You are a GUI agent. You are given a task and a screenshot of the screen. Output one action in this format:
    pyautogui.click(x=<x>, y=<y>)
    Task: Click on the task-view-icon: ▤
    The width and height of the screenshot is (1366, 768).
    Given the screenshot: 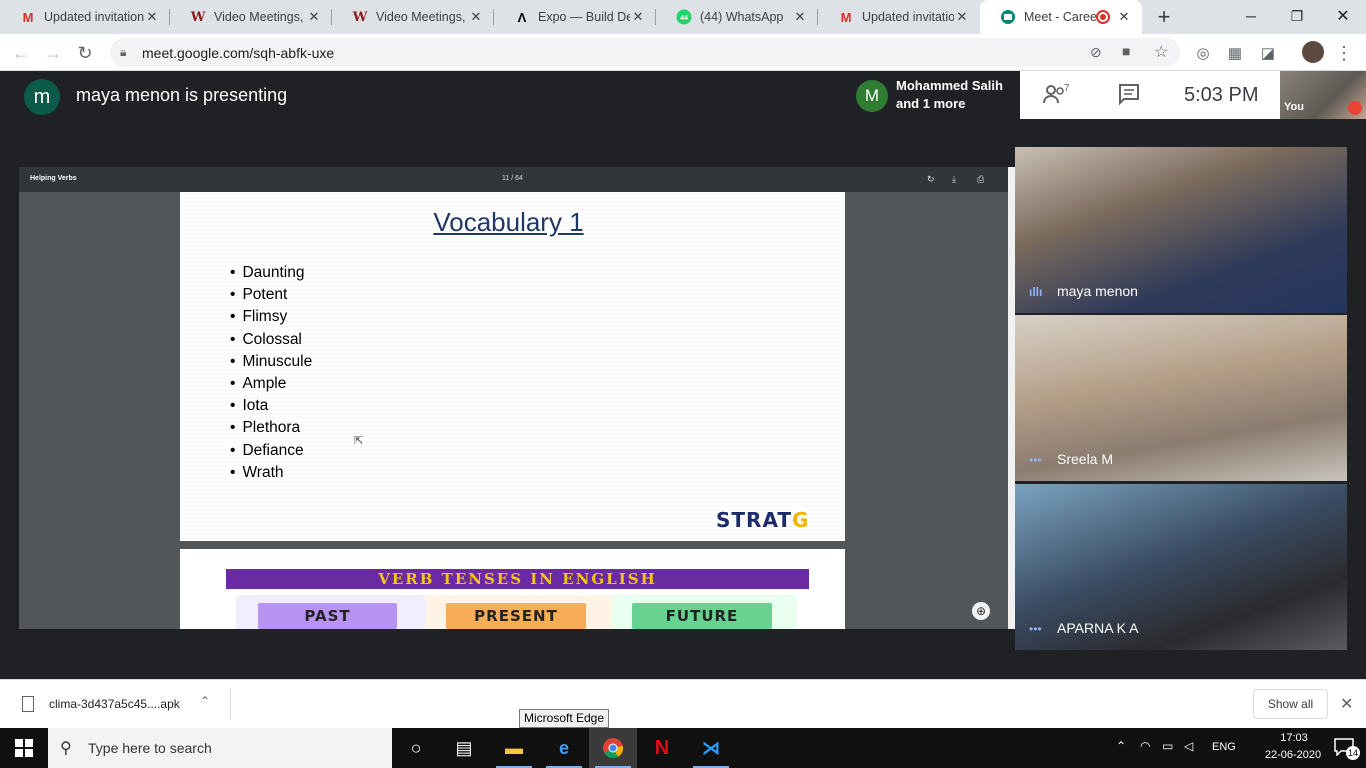 What is the action you would take?
    pyautogui.click(x=464, y=748)
    